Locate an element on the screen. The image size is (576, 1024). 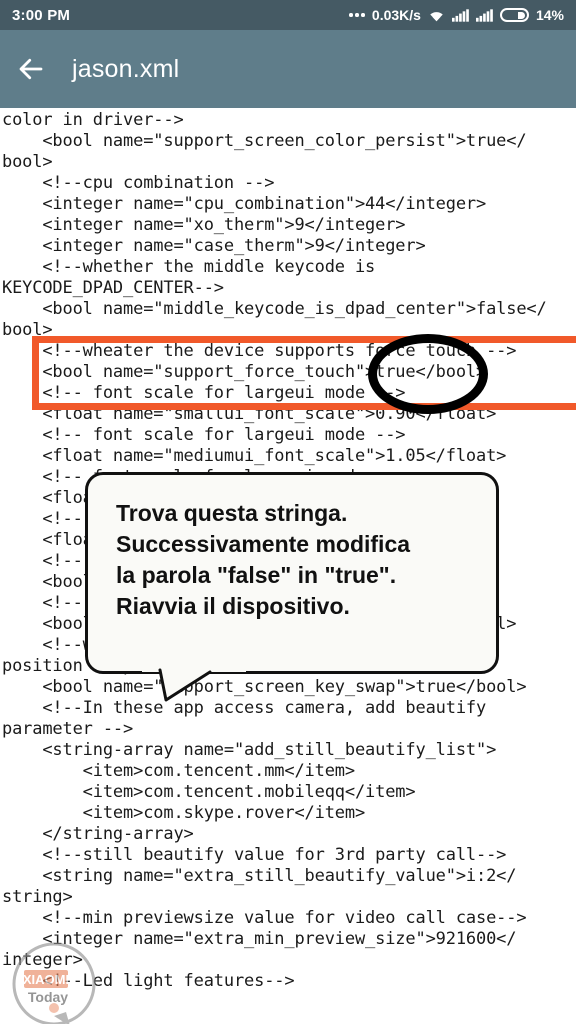
app-bar: jason.xml is located at coordinates (288, 69).